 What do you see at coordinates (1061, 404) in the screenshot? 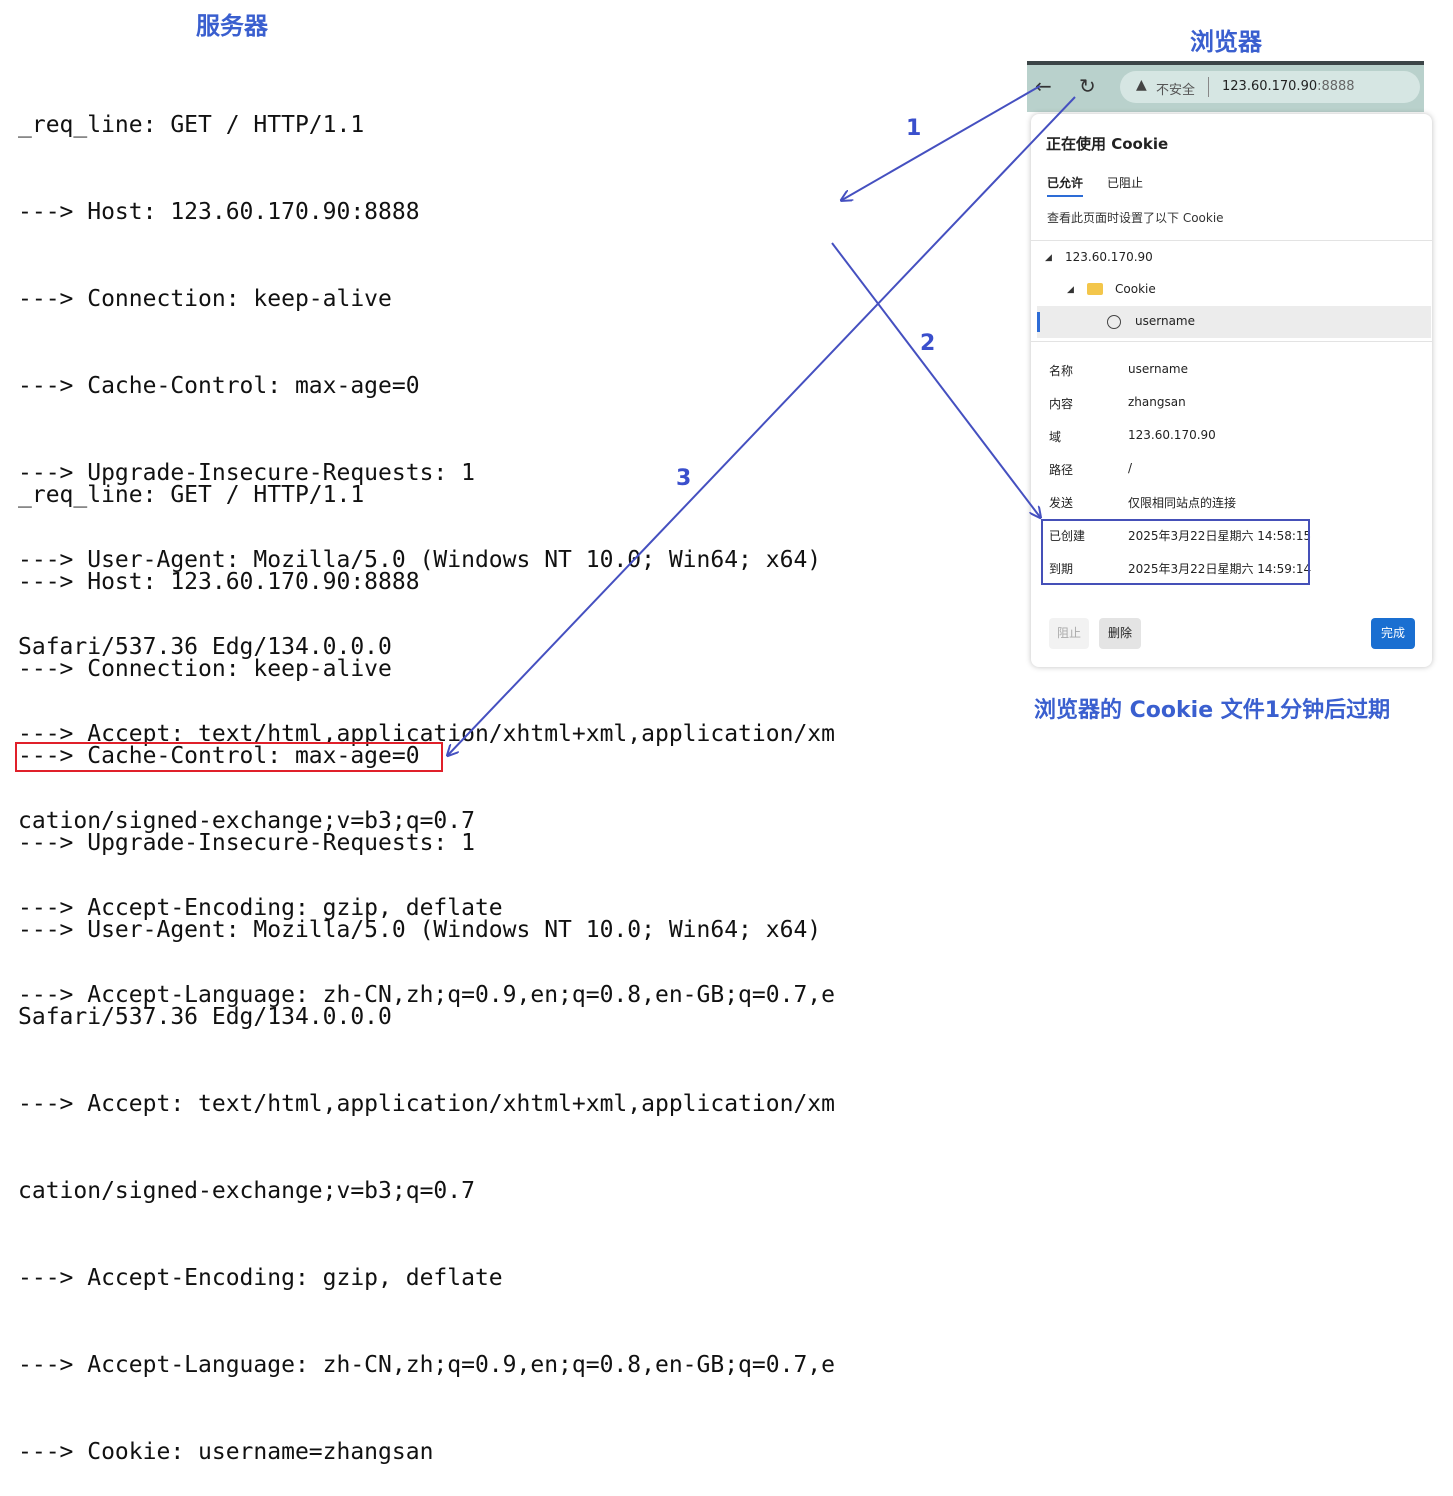
I see `detail-label-content: 内容` at bounding box center [1061, 404].